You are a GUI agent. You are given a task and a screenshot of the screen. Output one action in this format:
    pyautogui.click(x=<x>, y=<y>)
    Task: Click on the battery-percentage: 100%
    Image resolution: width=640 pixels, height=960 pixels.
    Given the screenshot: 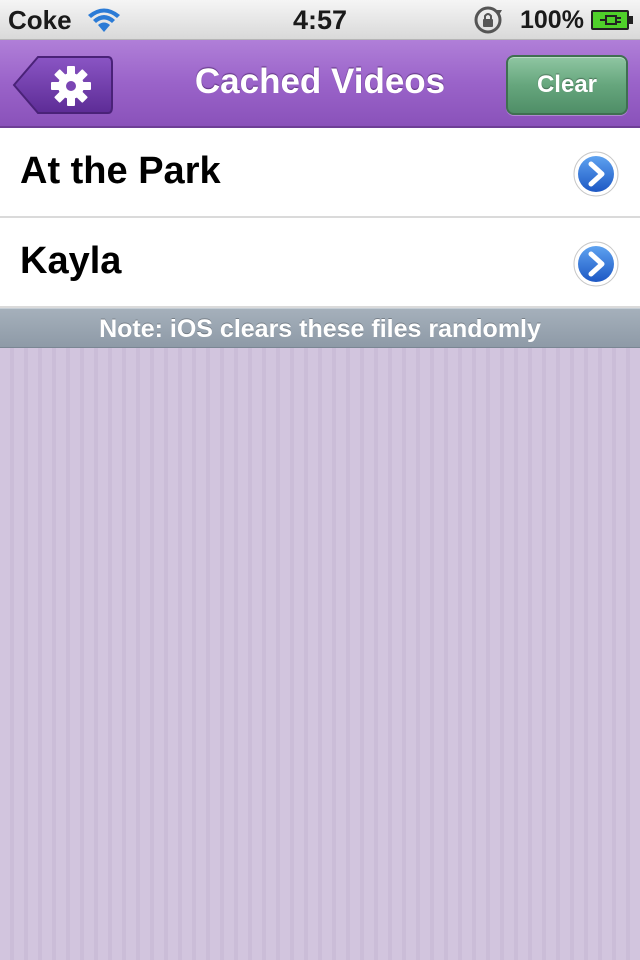 What is the action you would take?
    pyautogui.click(x=552, y=20)
    